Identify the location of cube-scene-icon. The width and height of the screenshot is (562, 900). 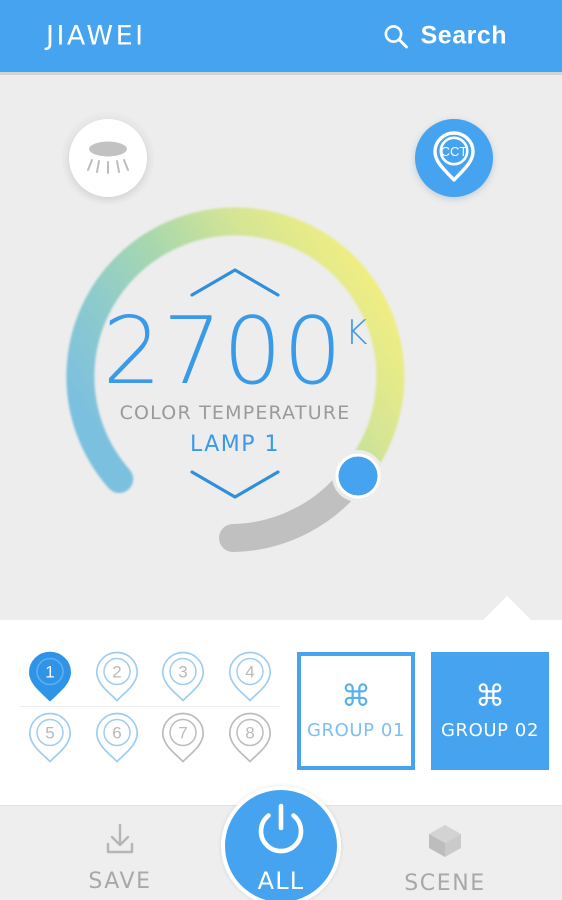
(445, 843).